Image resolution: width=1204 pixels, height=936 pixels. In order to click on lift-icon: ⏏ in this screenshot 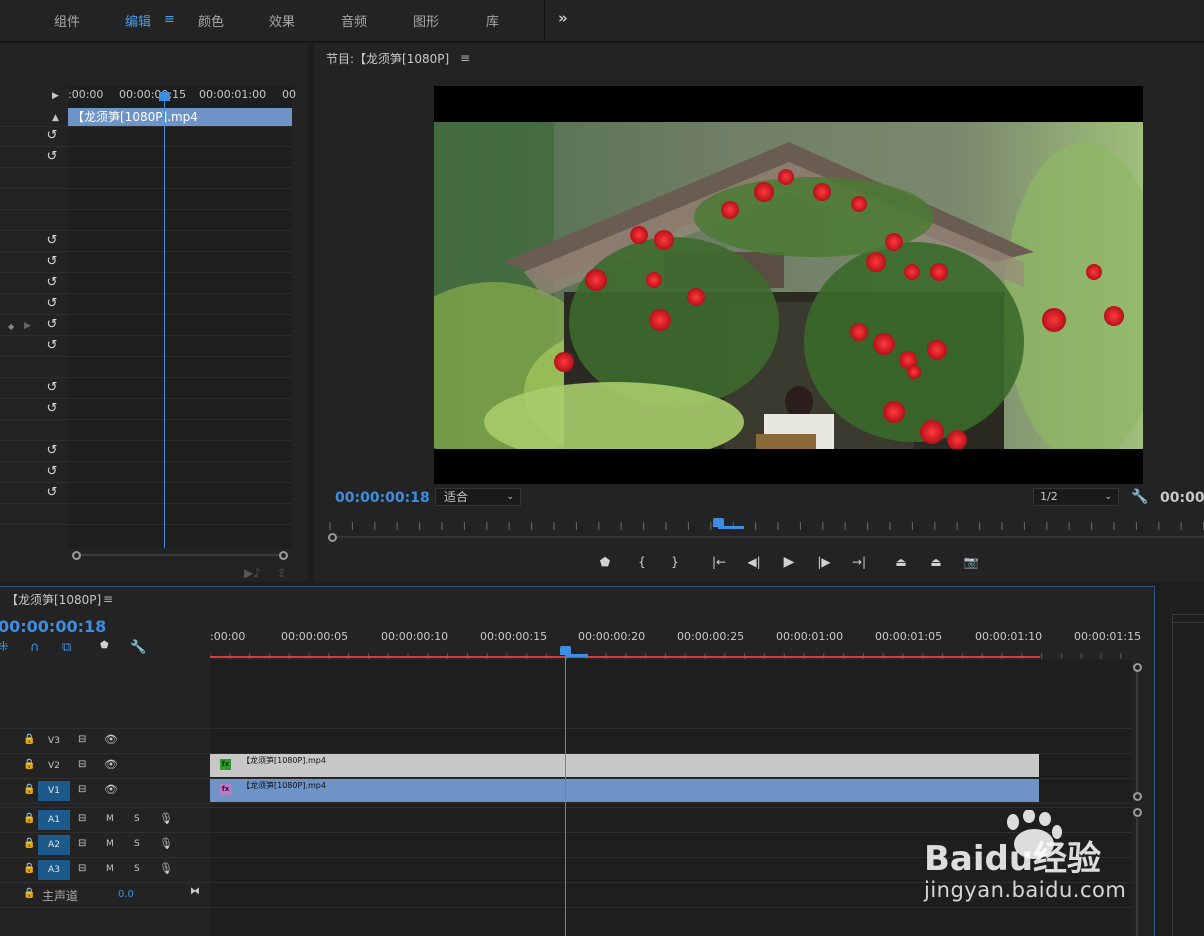, I will do `click(901, 562)`.